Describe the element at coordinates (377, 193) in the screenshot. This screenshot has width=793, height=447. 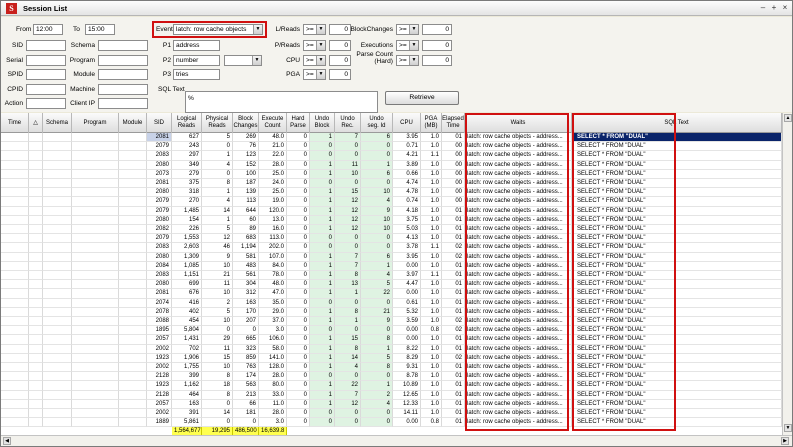
I see `cell-undo-seg: 10` at that location.